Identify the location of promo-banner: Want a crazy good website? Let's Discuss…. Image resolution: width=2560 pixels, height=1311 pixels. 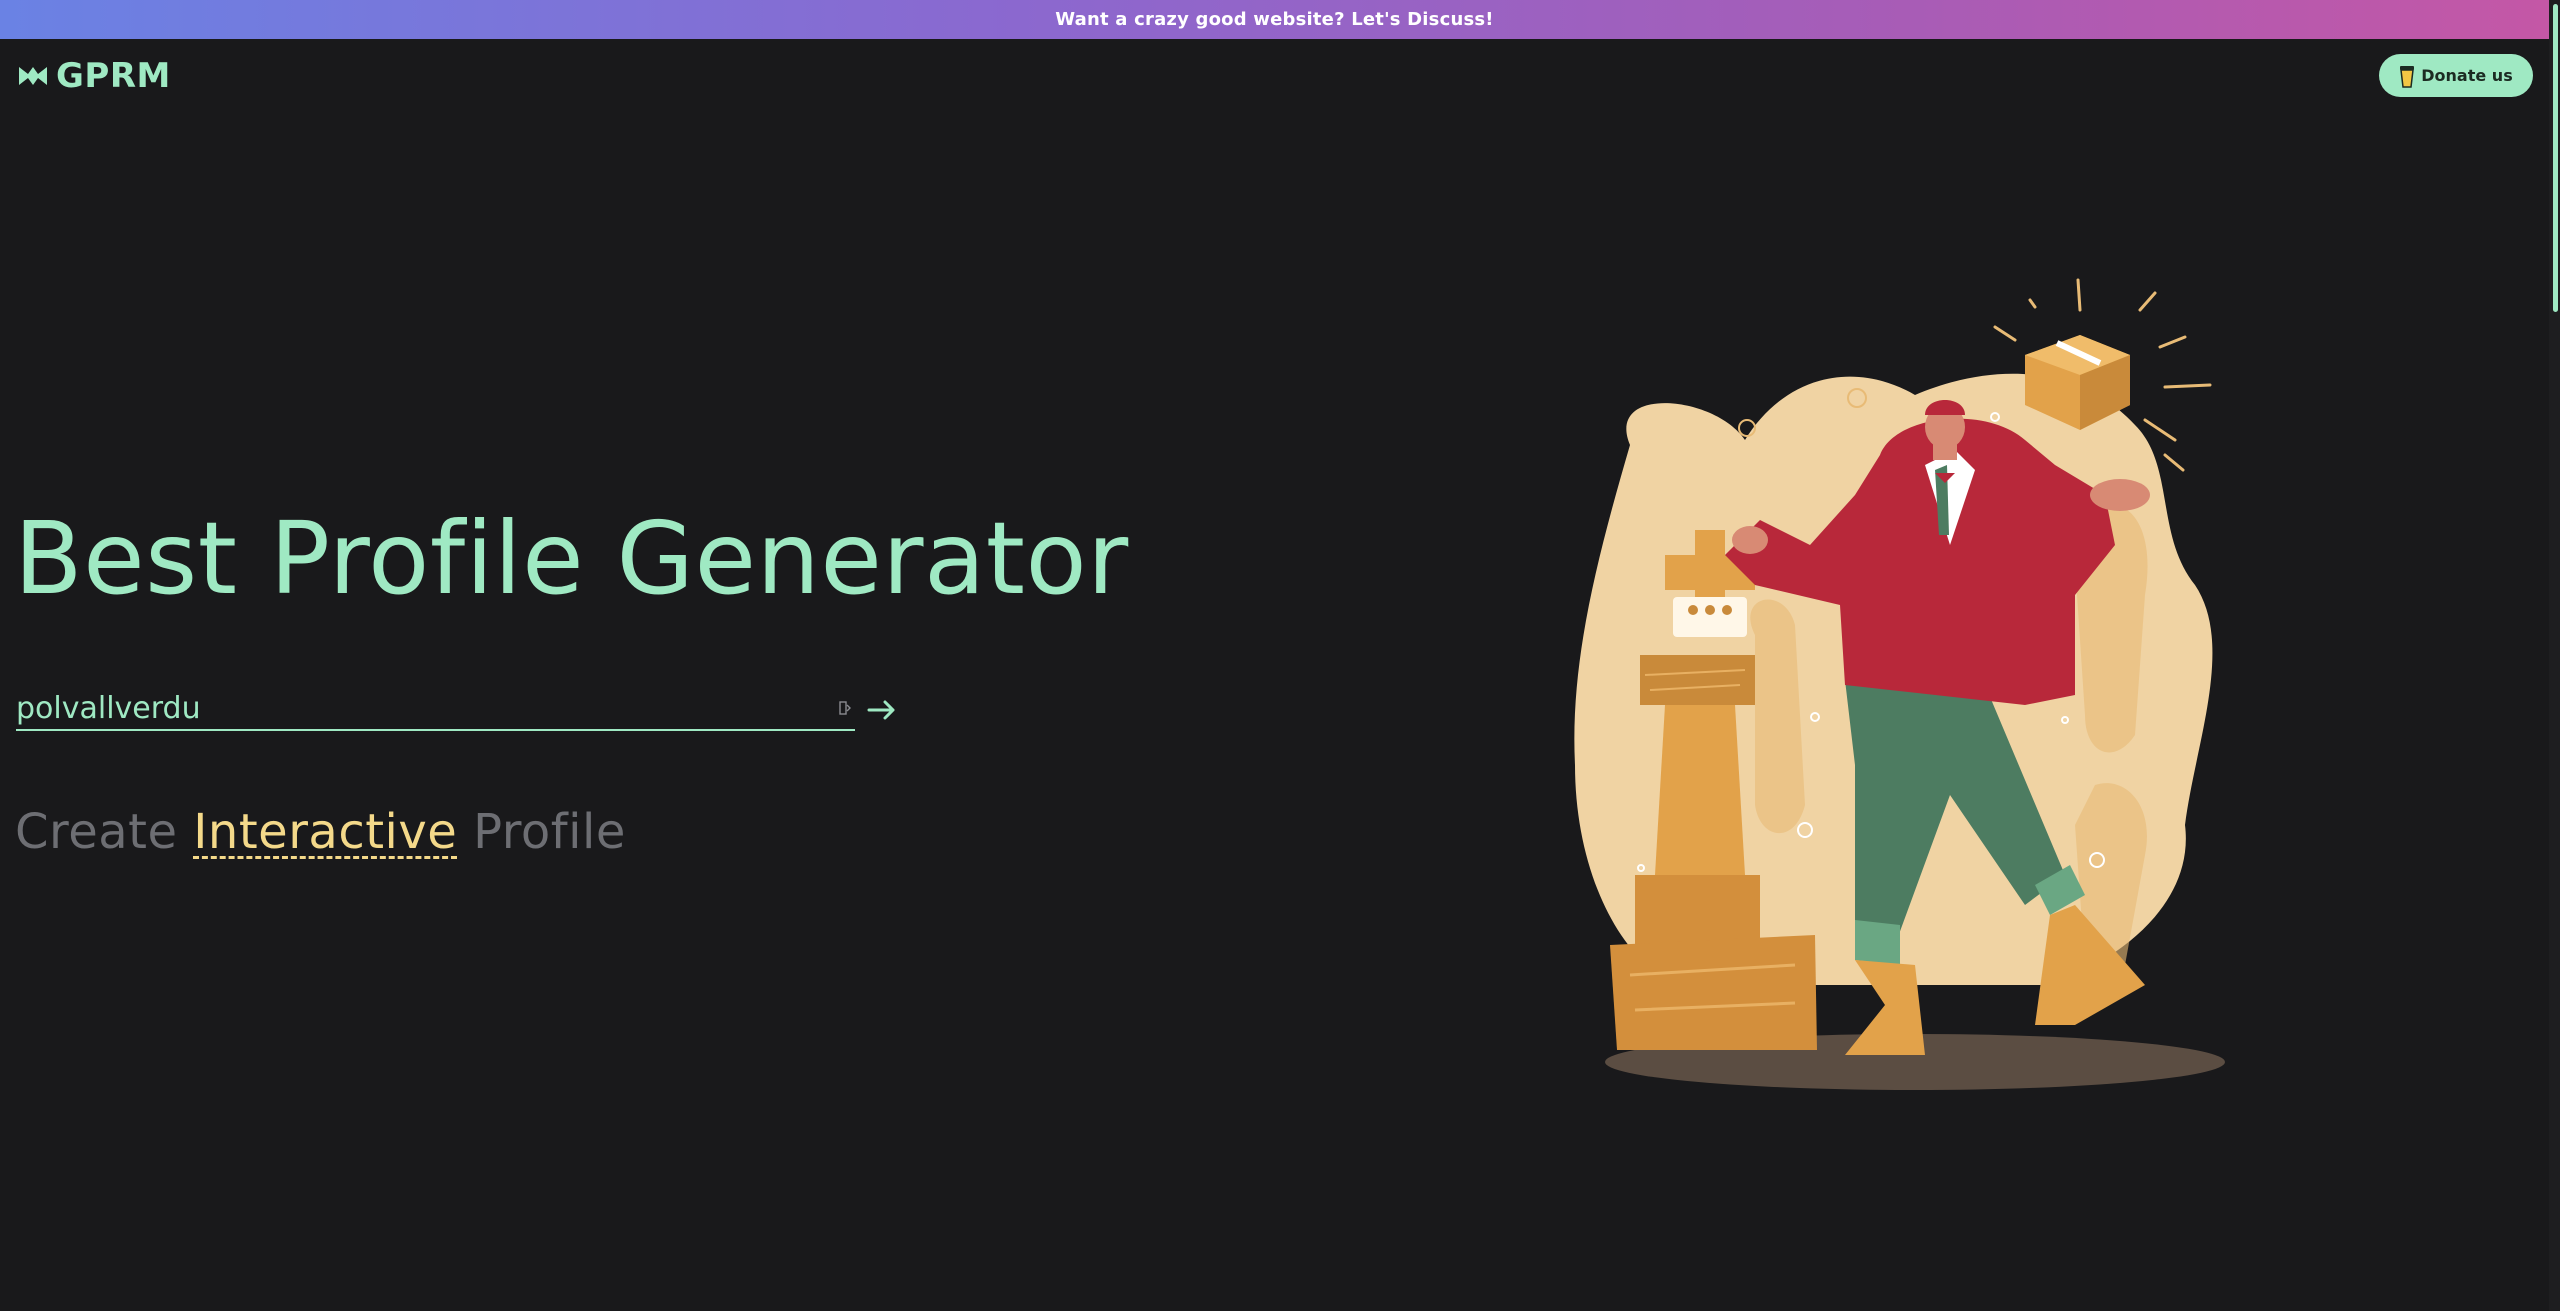
(1274, 19).